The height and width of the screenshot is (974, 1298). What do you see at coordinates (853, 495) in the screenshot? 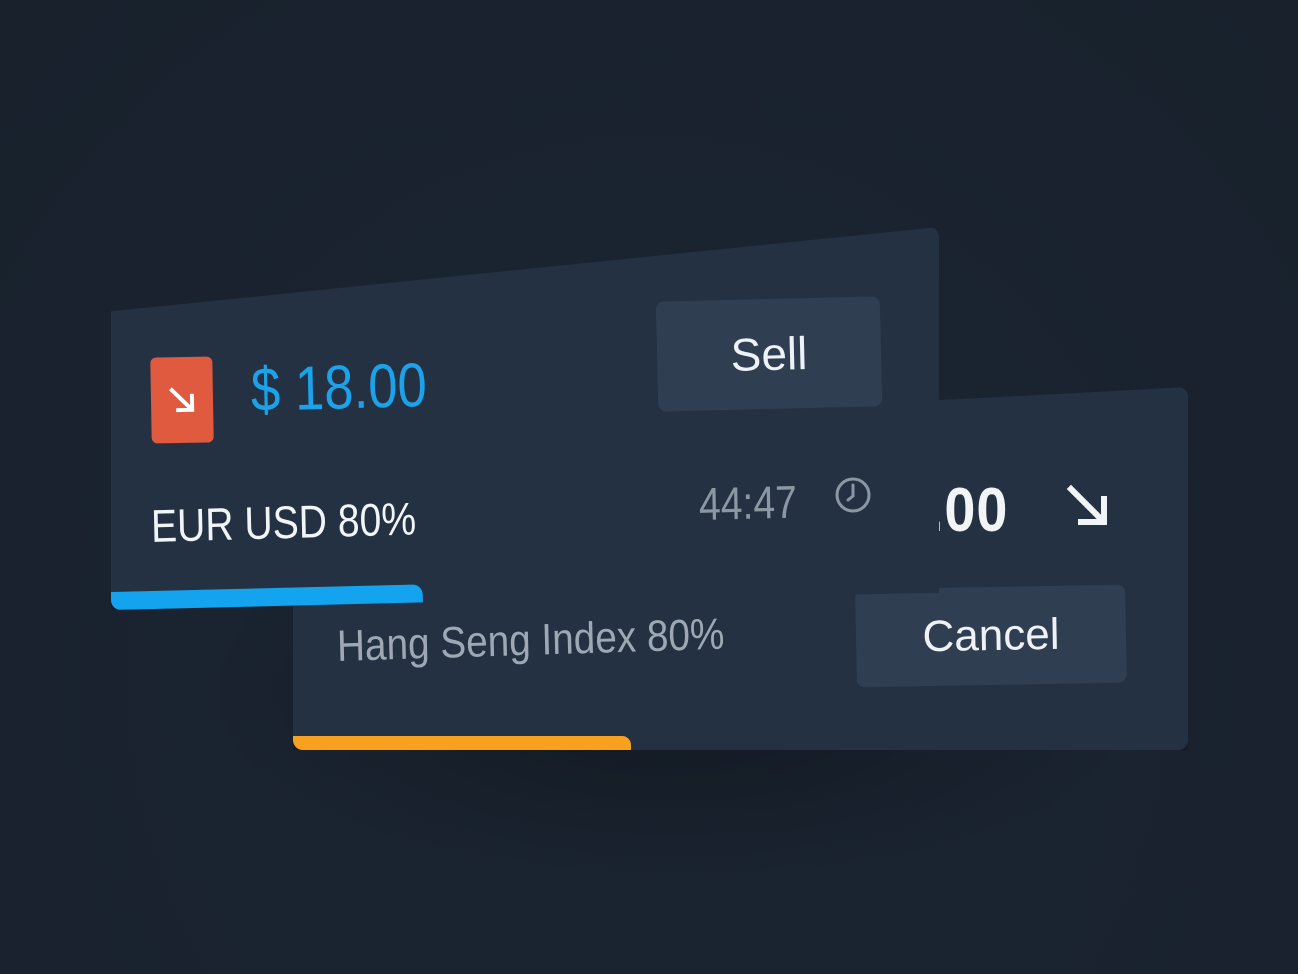
I see `clock-icon` at bounding box center [853, 495].